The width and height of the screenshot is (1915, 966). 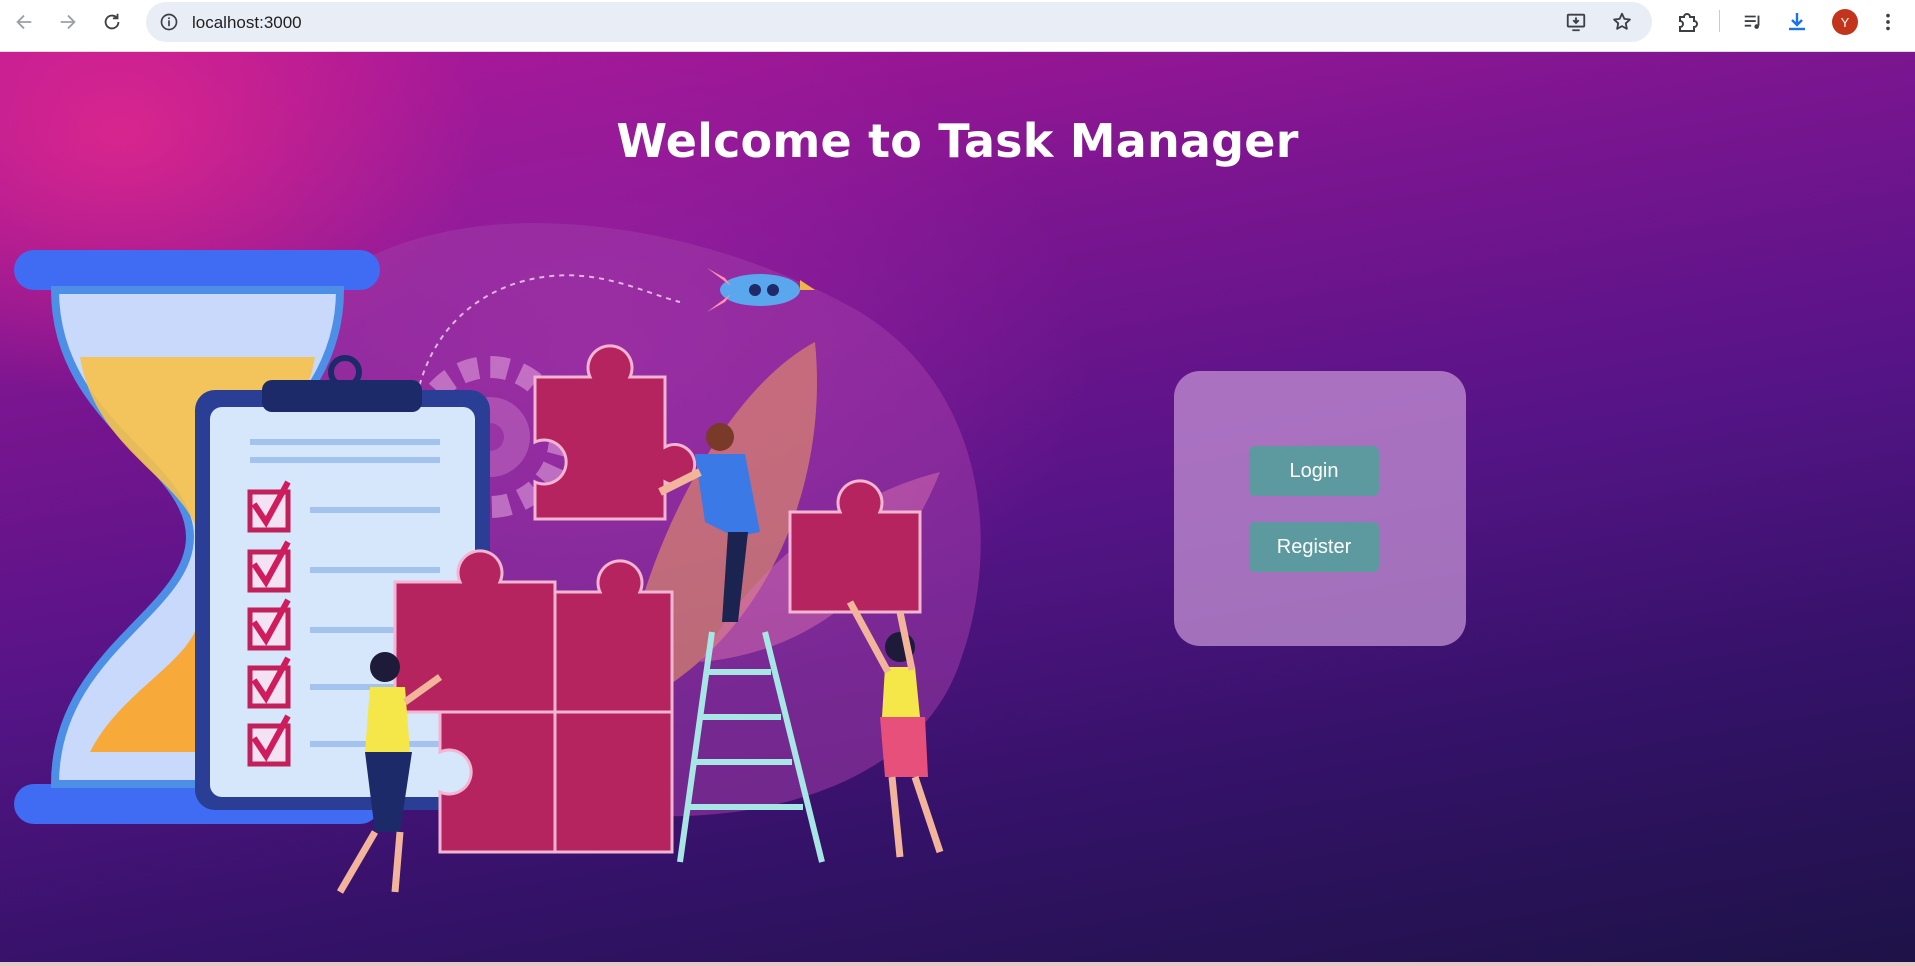 I want to click on back-icon, so click(x=24, y=22).